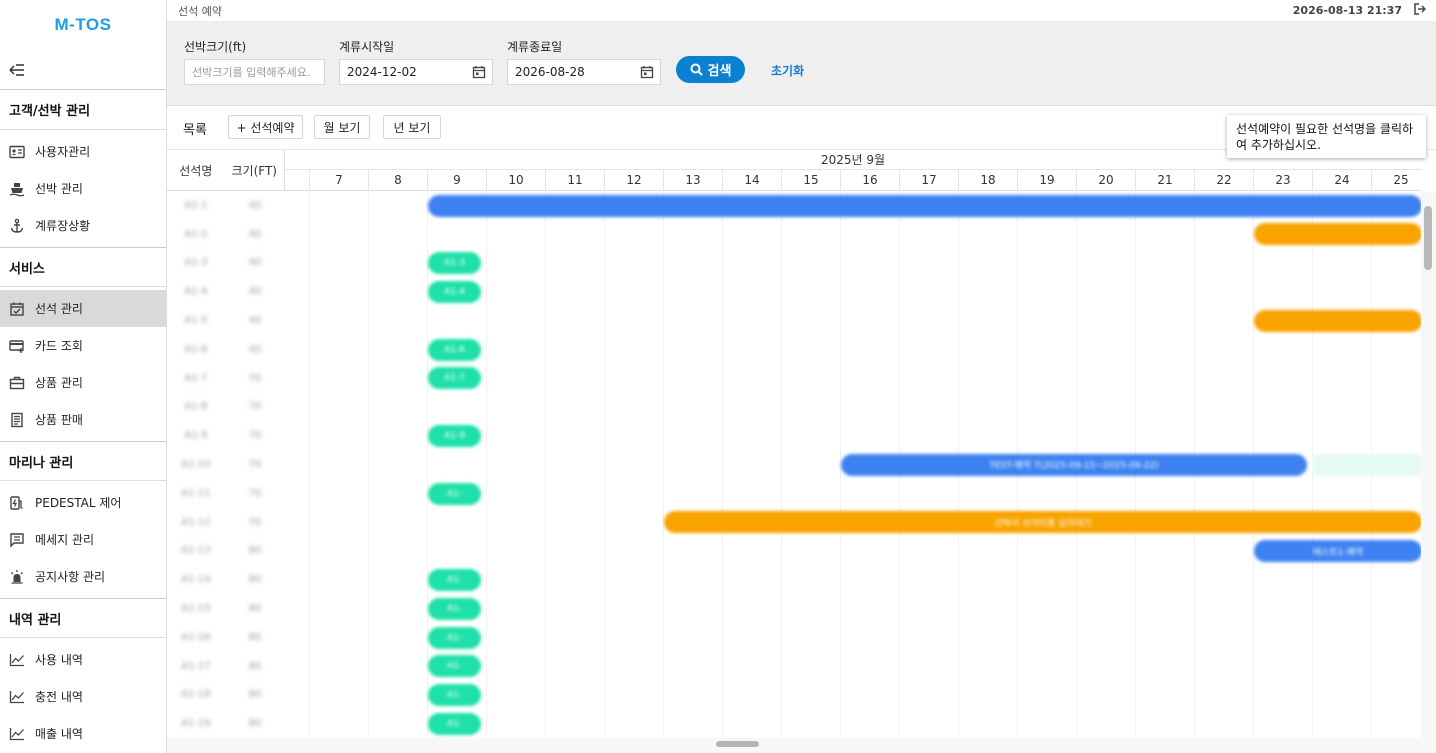 The image size is (1436, 753). What do you see at coordinates (787, 70) in the screenshot?
I see `reset-link: 초기화` at bounding box center [787, 70].